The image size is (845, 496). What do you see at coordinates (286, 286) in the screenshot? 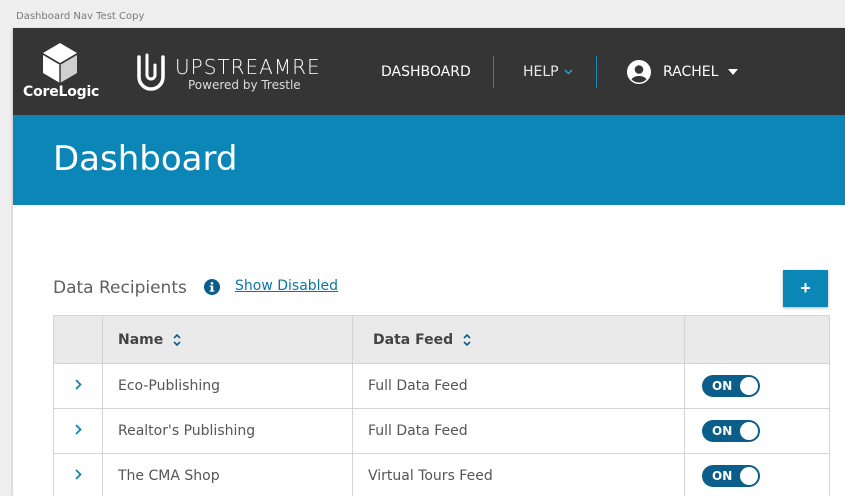
I see `show-disabled-link: Show Disabled` at bounding box center [286, 286].